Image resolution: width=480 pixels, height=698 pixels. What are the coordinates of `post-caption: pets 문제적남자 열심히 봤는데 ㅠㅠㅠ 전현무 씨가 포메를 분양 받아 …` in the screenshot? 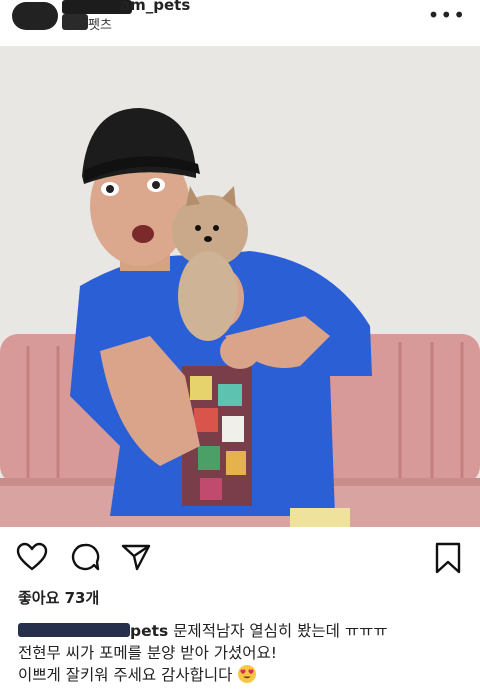 It's located at (243, 653).